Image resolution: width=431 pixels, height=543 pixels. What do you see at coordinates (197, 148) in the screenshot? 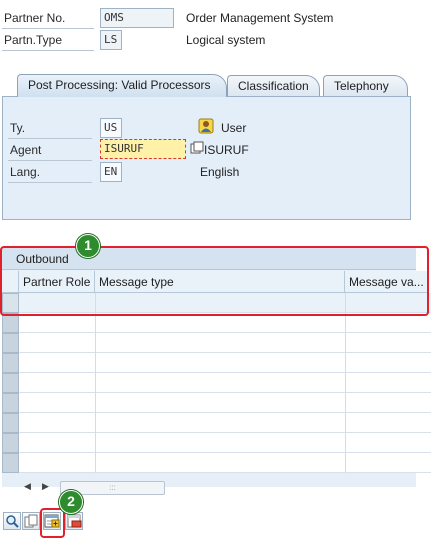
I see `search-help-icon` at bounding box center [197, 148].